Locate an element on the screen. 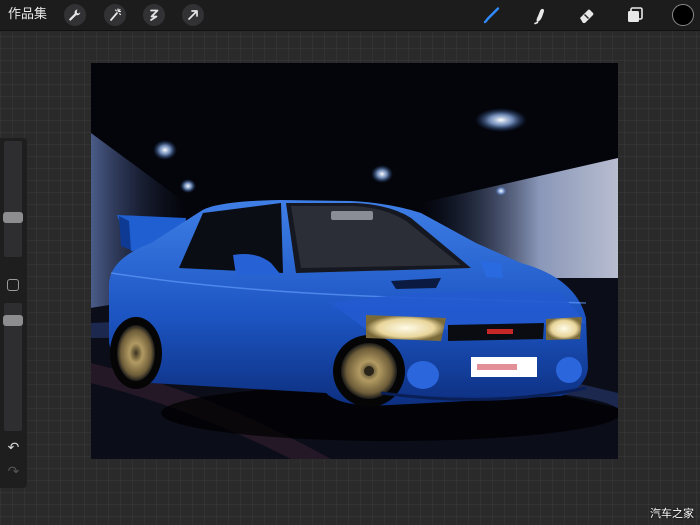 This screenshot has height=525, width=700. top-toolbar: 作品集 is located at coordinates (350, 15).